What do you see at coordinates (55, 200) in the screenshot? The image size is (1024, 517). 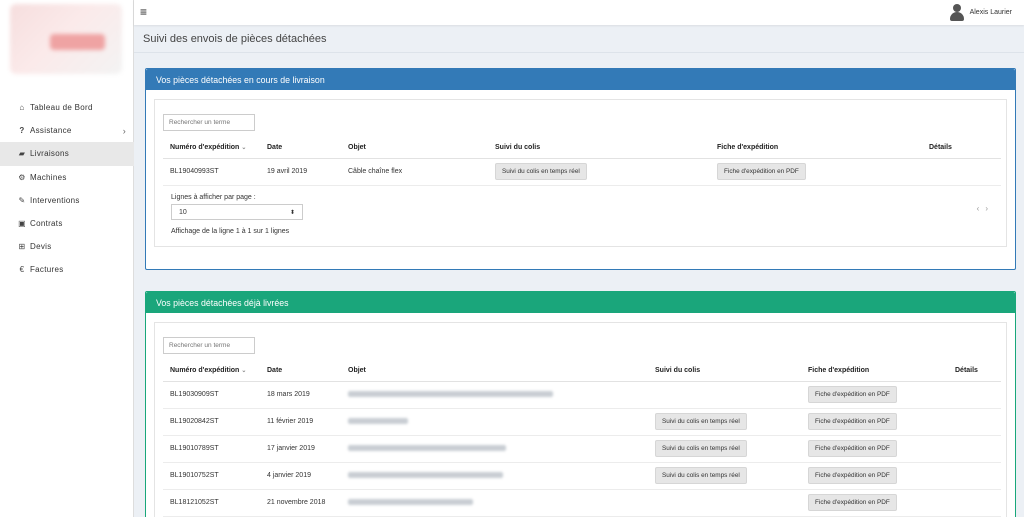 I see `sidebar-item-label: Interventions` at bounding box center [55, 200].